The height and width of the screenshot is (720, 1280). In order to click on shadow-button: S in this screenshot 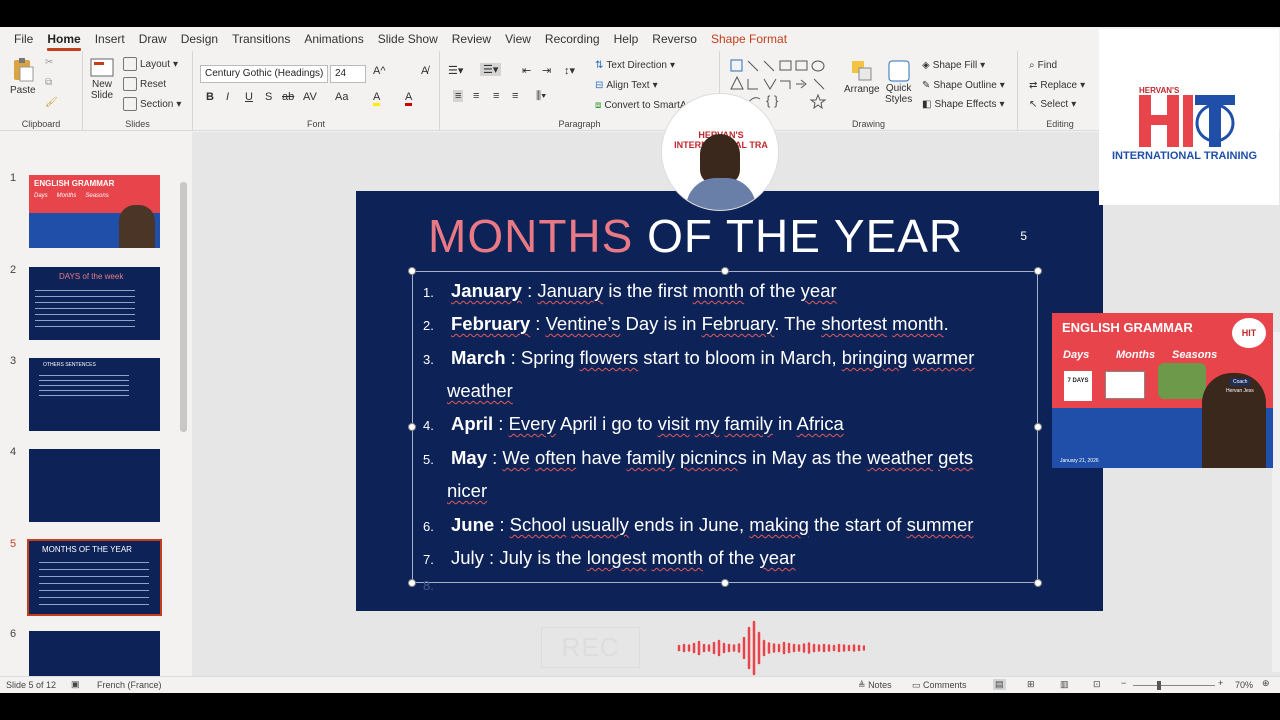, I will do `click(268, 97)`.